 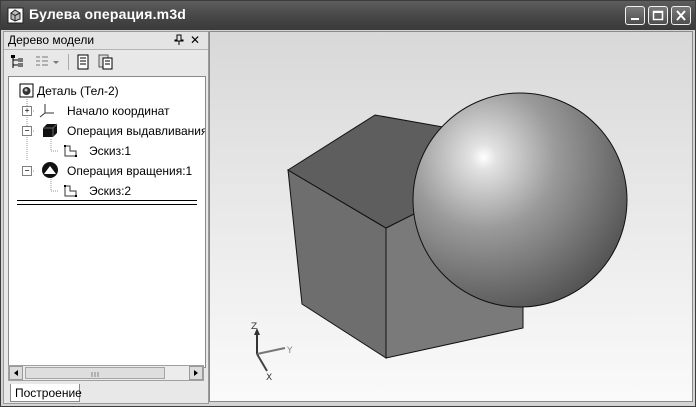 I want to click on tab-construction: Построение, so click(x=46, y=393).